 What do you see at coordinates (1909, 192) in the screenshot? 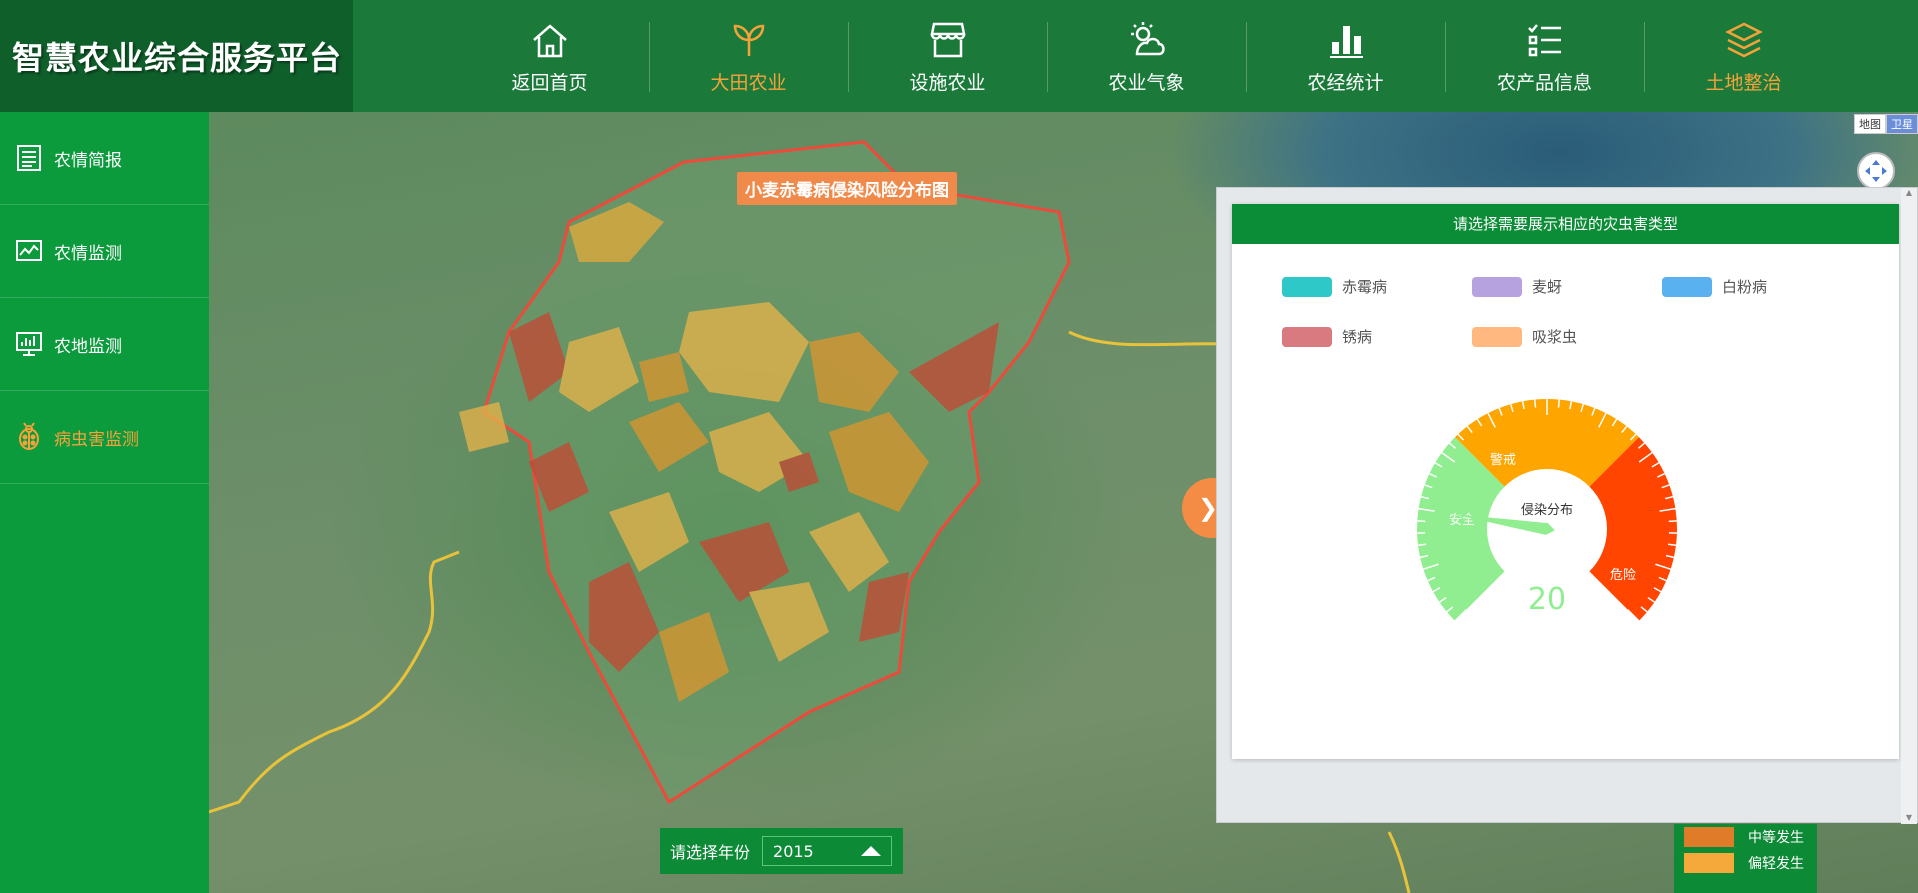
I see `scroll-up-icon: ▲` at bounding box center [1909, 192].